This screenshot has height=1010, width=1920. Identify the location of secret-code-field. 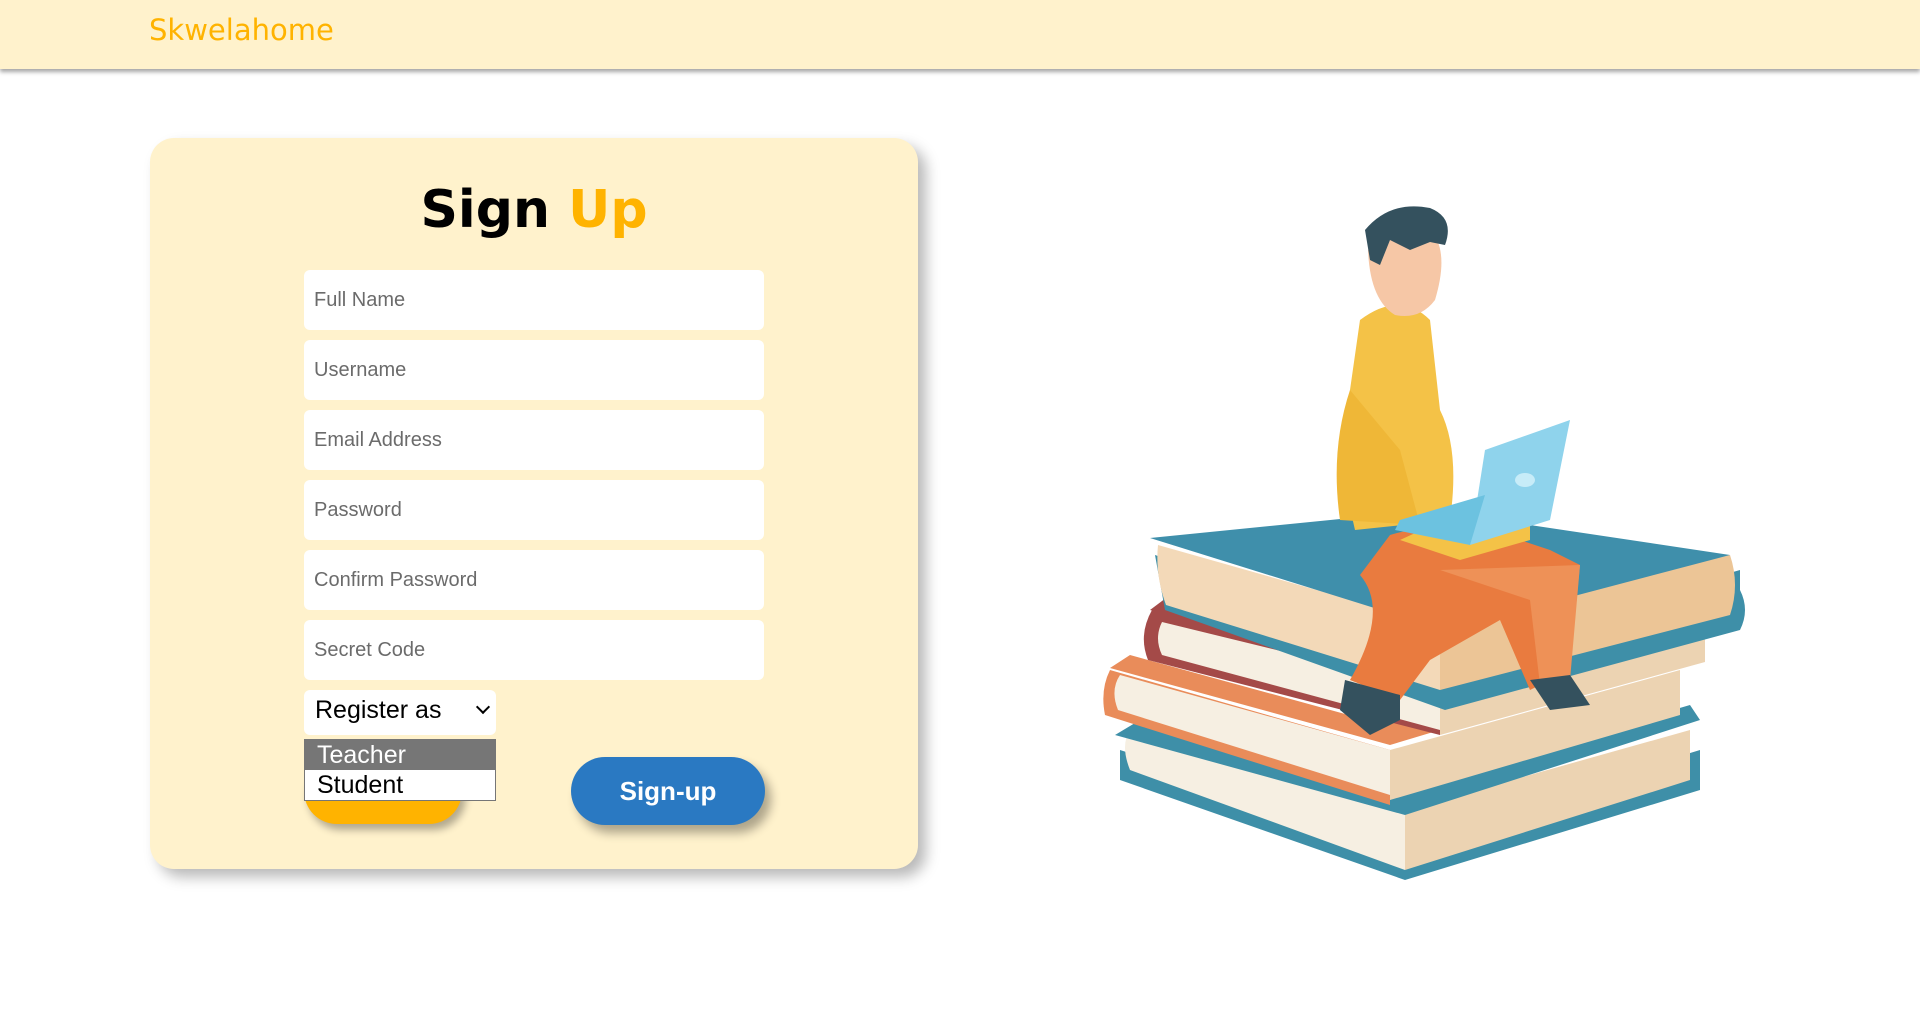
(534, 650).